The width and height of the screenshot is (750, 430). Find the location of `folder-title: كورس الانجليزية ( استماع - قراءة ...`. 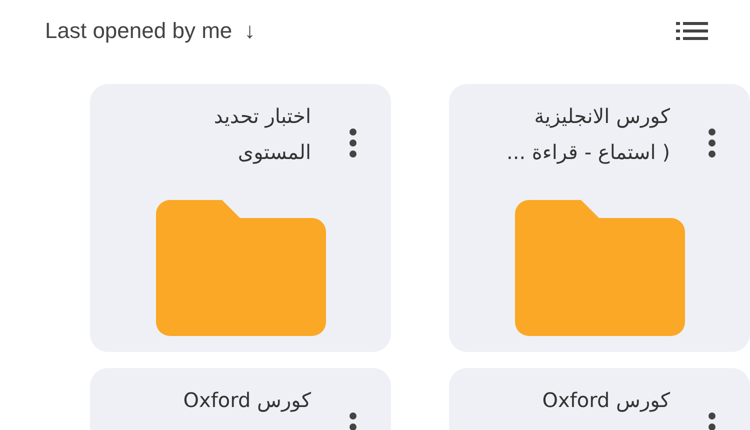

folder-title: كورس الانجليزية ( استماع - قراءة ... is located at coordinates (588, 134).